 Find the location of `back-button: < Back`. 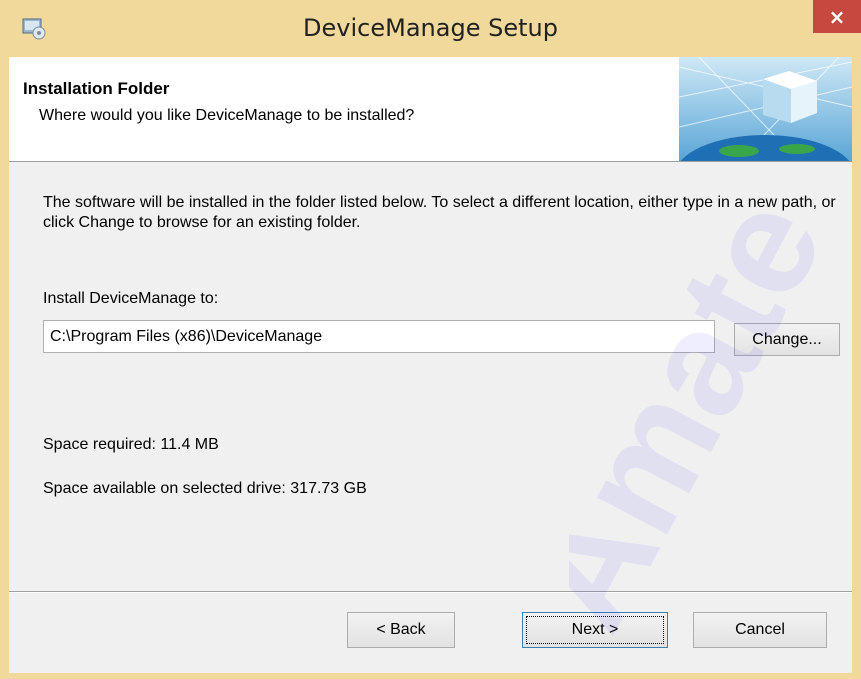

back-button: < Back is located at coordinates (401, 630).